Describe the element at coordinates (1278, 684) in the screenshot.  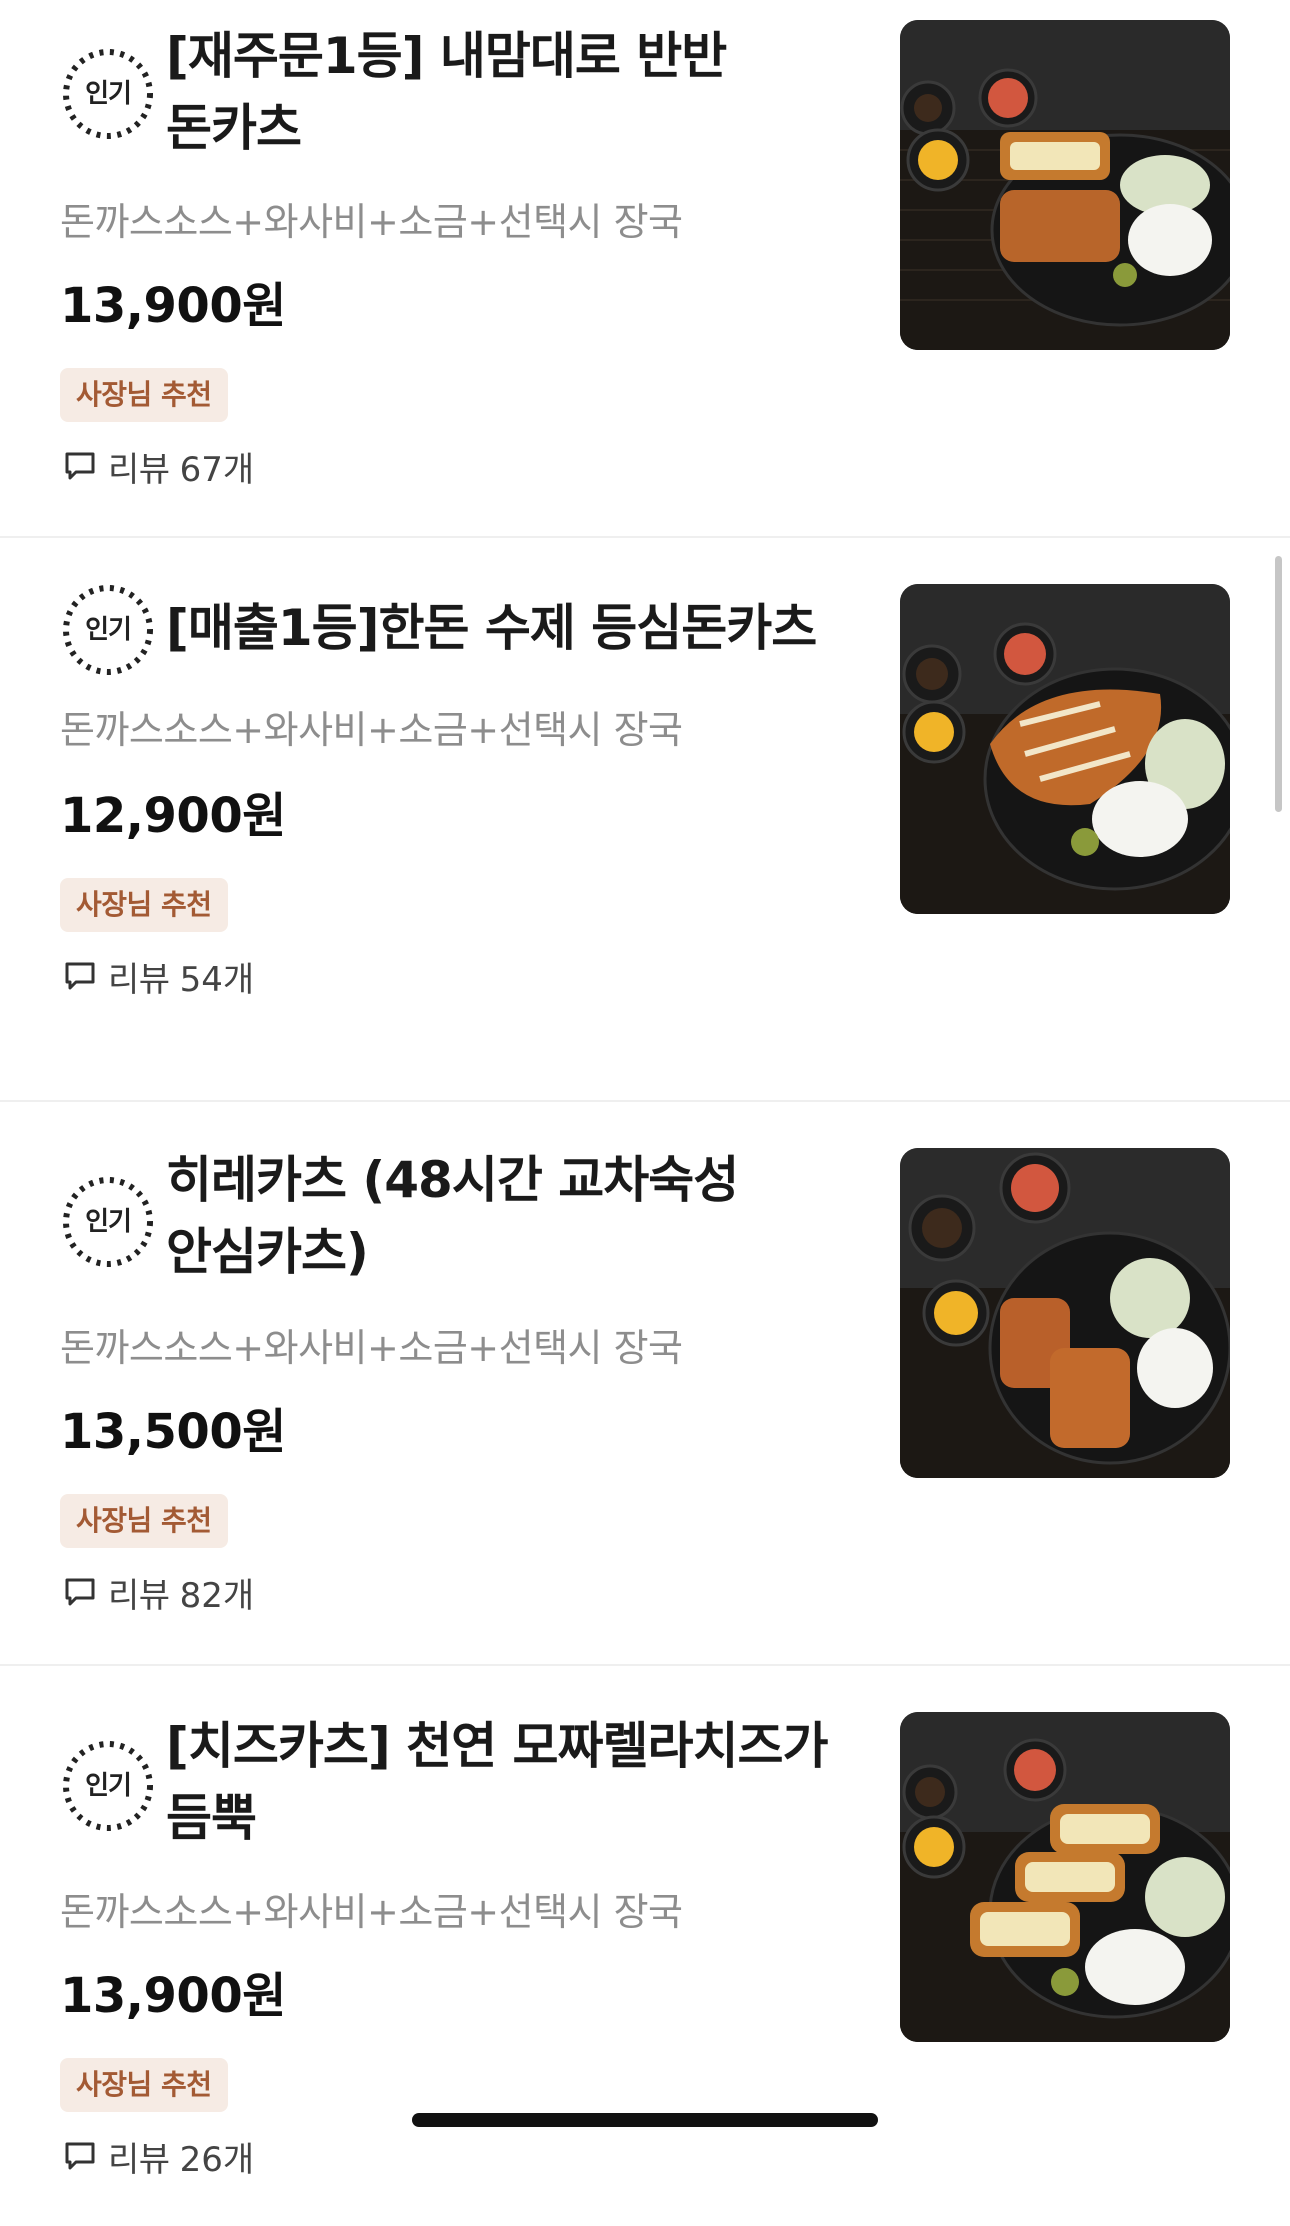
I see `scrollbar` at that location.